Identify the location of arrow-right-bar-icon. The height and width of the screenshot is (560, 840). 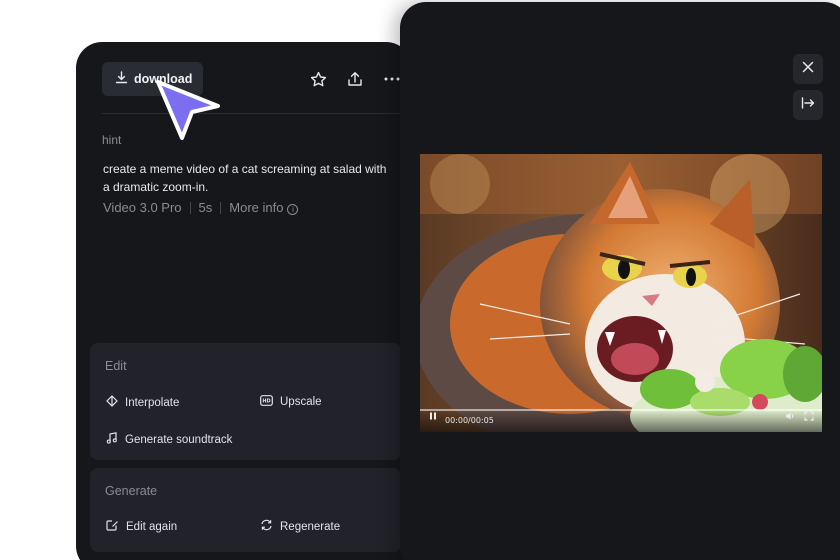
(808, 105).